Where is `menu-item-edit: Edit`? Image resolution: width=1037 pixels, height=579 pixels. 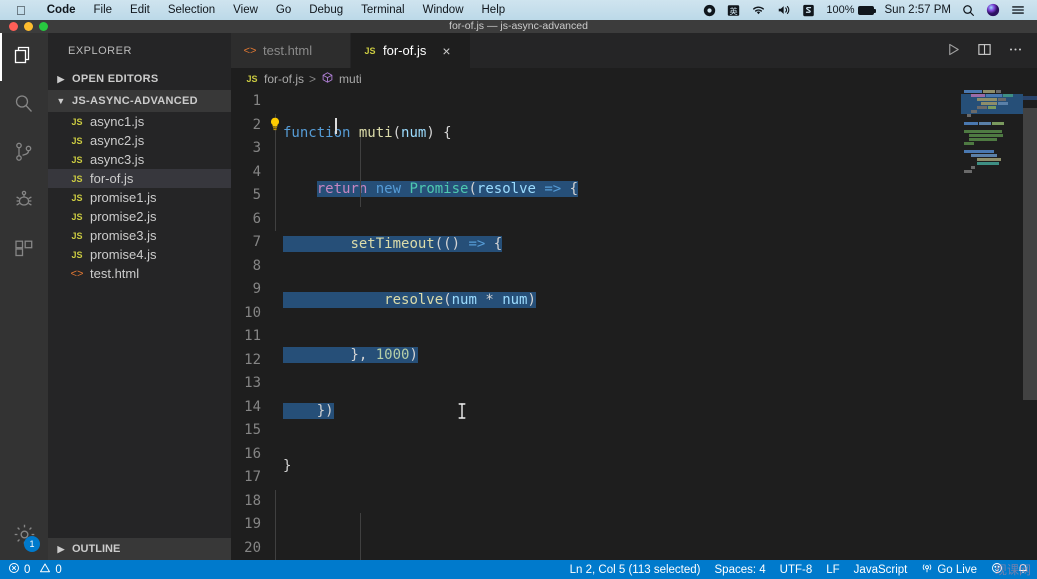 menu-item-edit: Edit is located at coordinates (140, 10).